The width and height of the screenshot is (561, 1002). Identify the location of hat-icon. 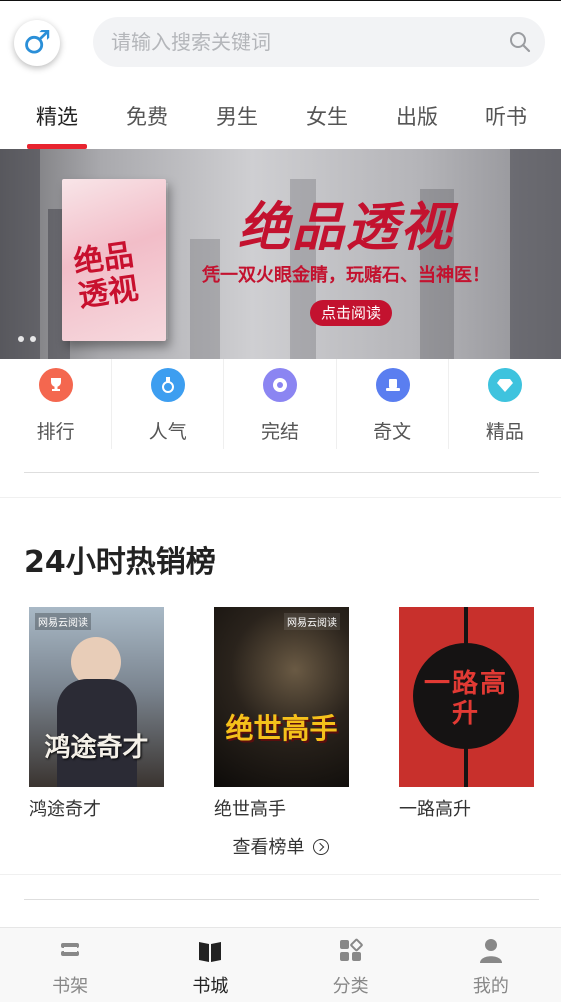
(392, 385).